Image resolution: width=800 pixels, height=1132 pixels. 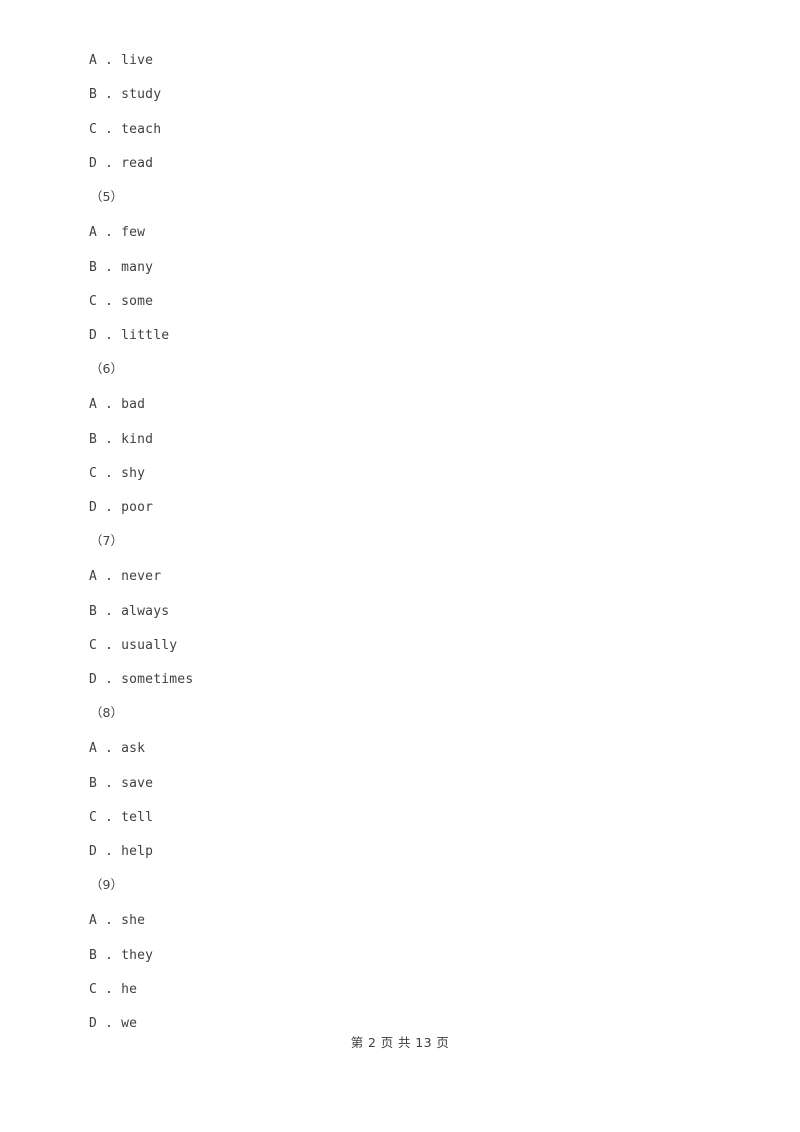 What do you see at coordinates (121, 507) in the screenshot?
I see `answer-option: D . poor` at bounding box center [121, 507].